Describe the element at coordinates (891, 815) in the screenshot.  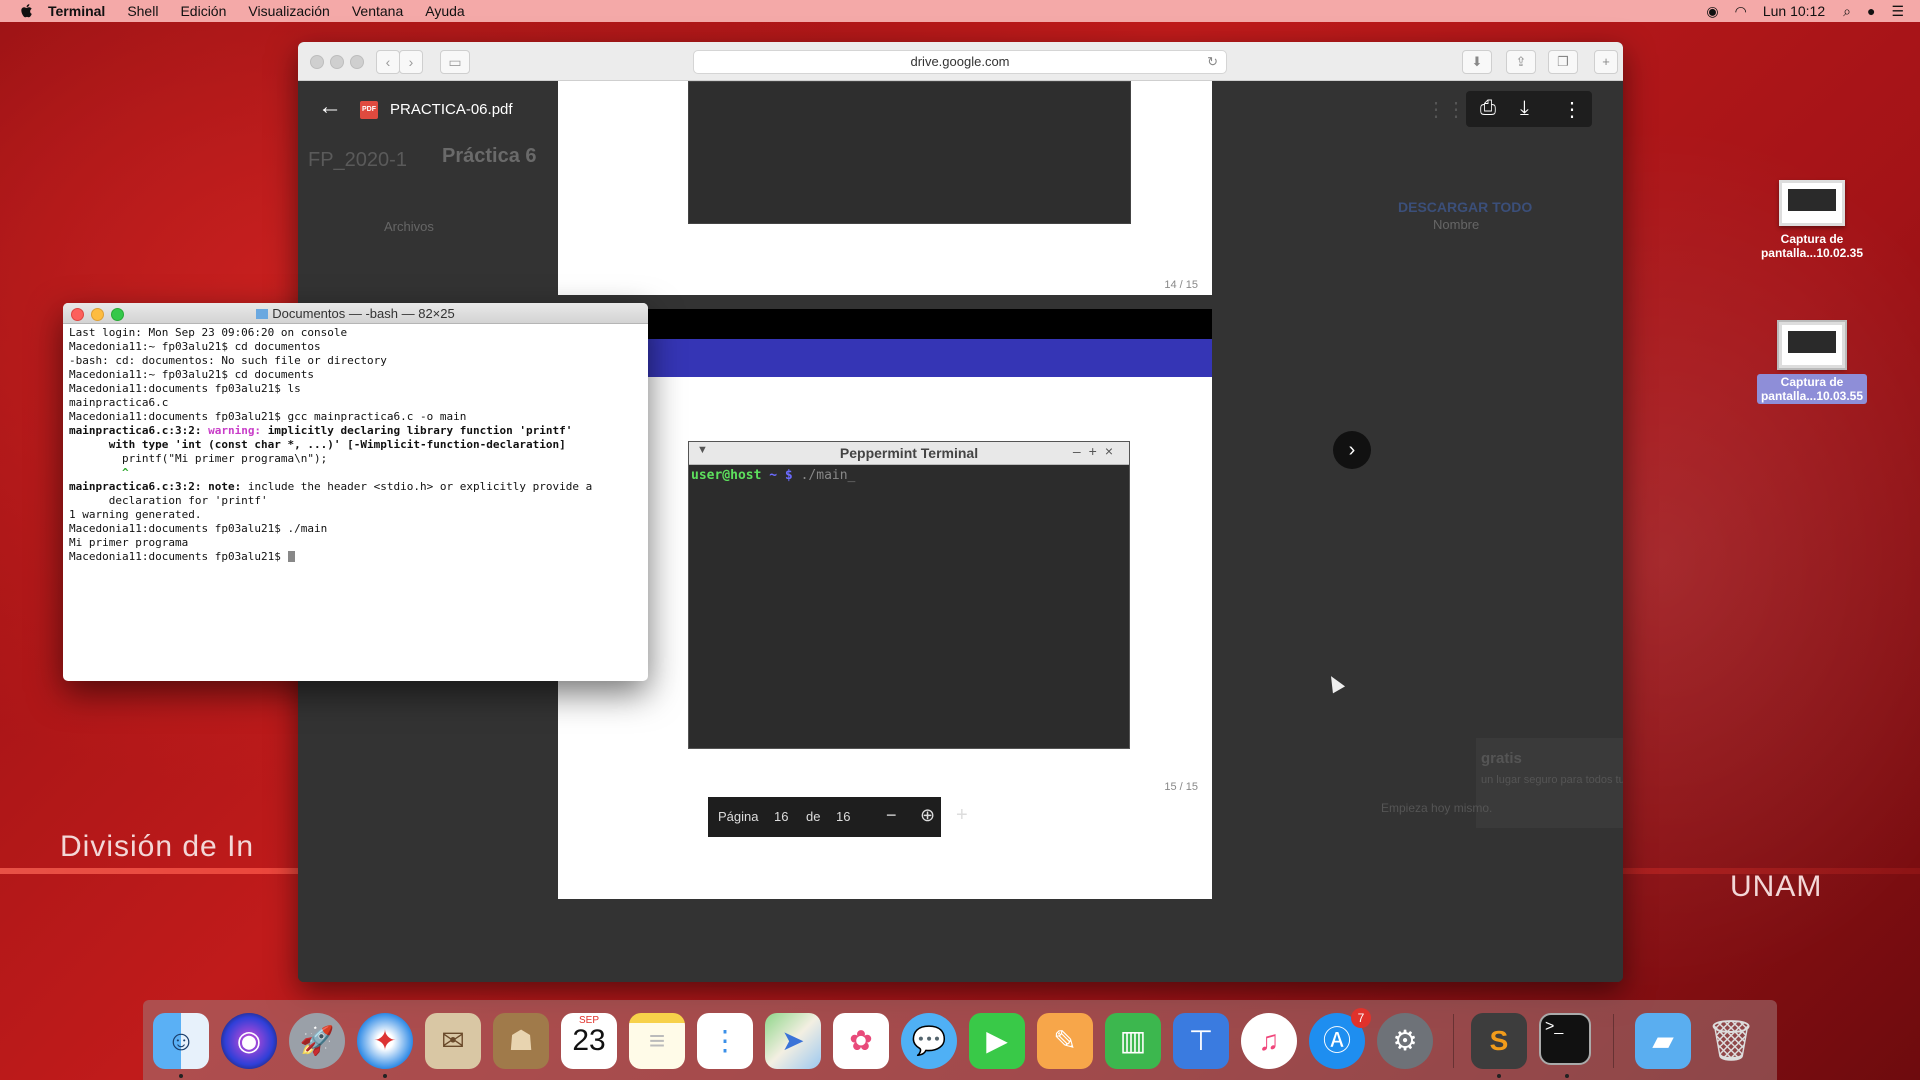
I see `zoom-out-icon: −` at that location.